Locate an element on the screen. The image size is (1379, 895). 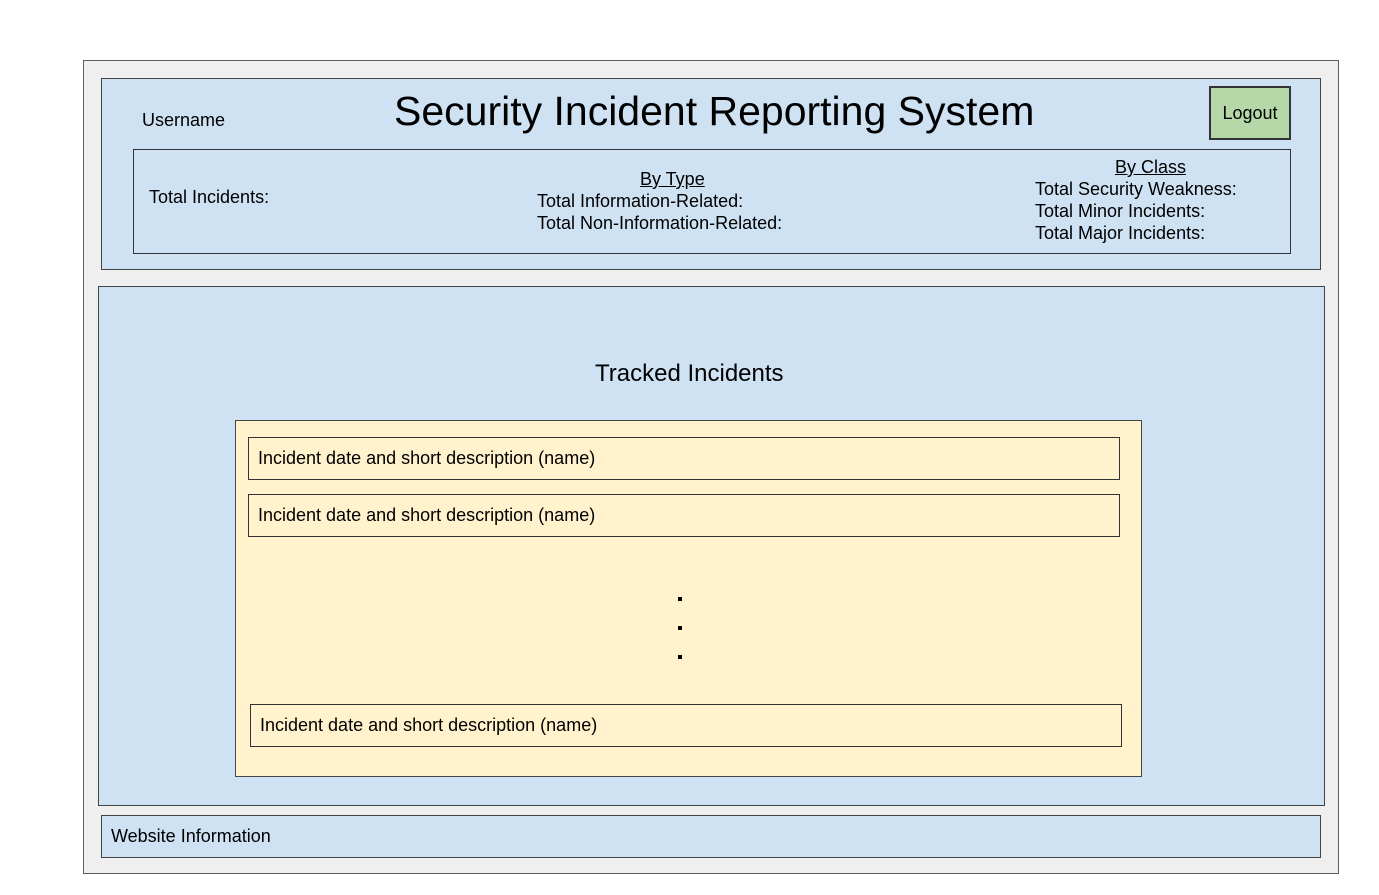
total-major-incidents-label: Total Major Incidents: is located at coordinates (1120, 233).